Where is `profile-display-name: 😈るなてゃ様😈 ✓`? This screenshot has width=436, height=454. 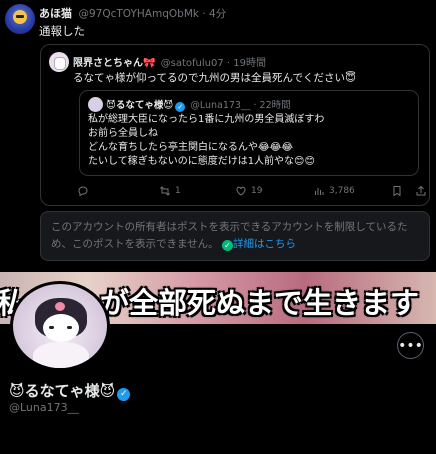
profile-display-name: 😈るなてゃ様😈 ✓ is located at coordinates (70, 390).